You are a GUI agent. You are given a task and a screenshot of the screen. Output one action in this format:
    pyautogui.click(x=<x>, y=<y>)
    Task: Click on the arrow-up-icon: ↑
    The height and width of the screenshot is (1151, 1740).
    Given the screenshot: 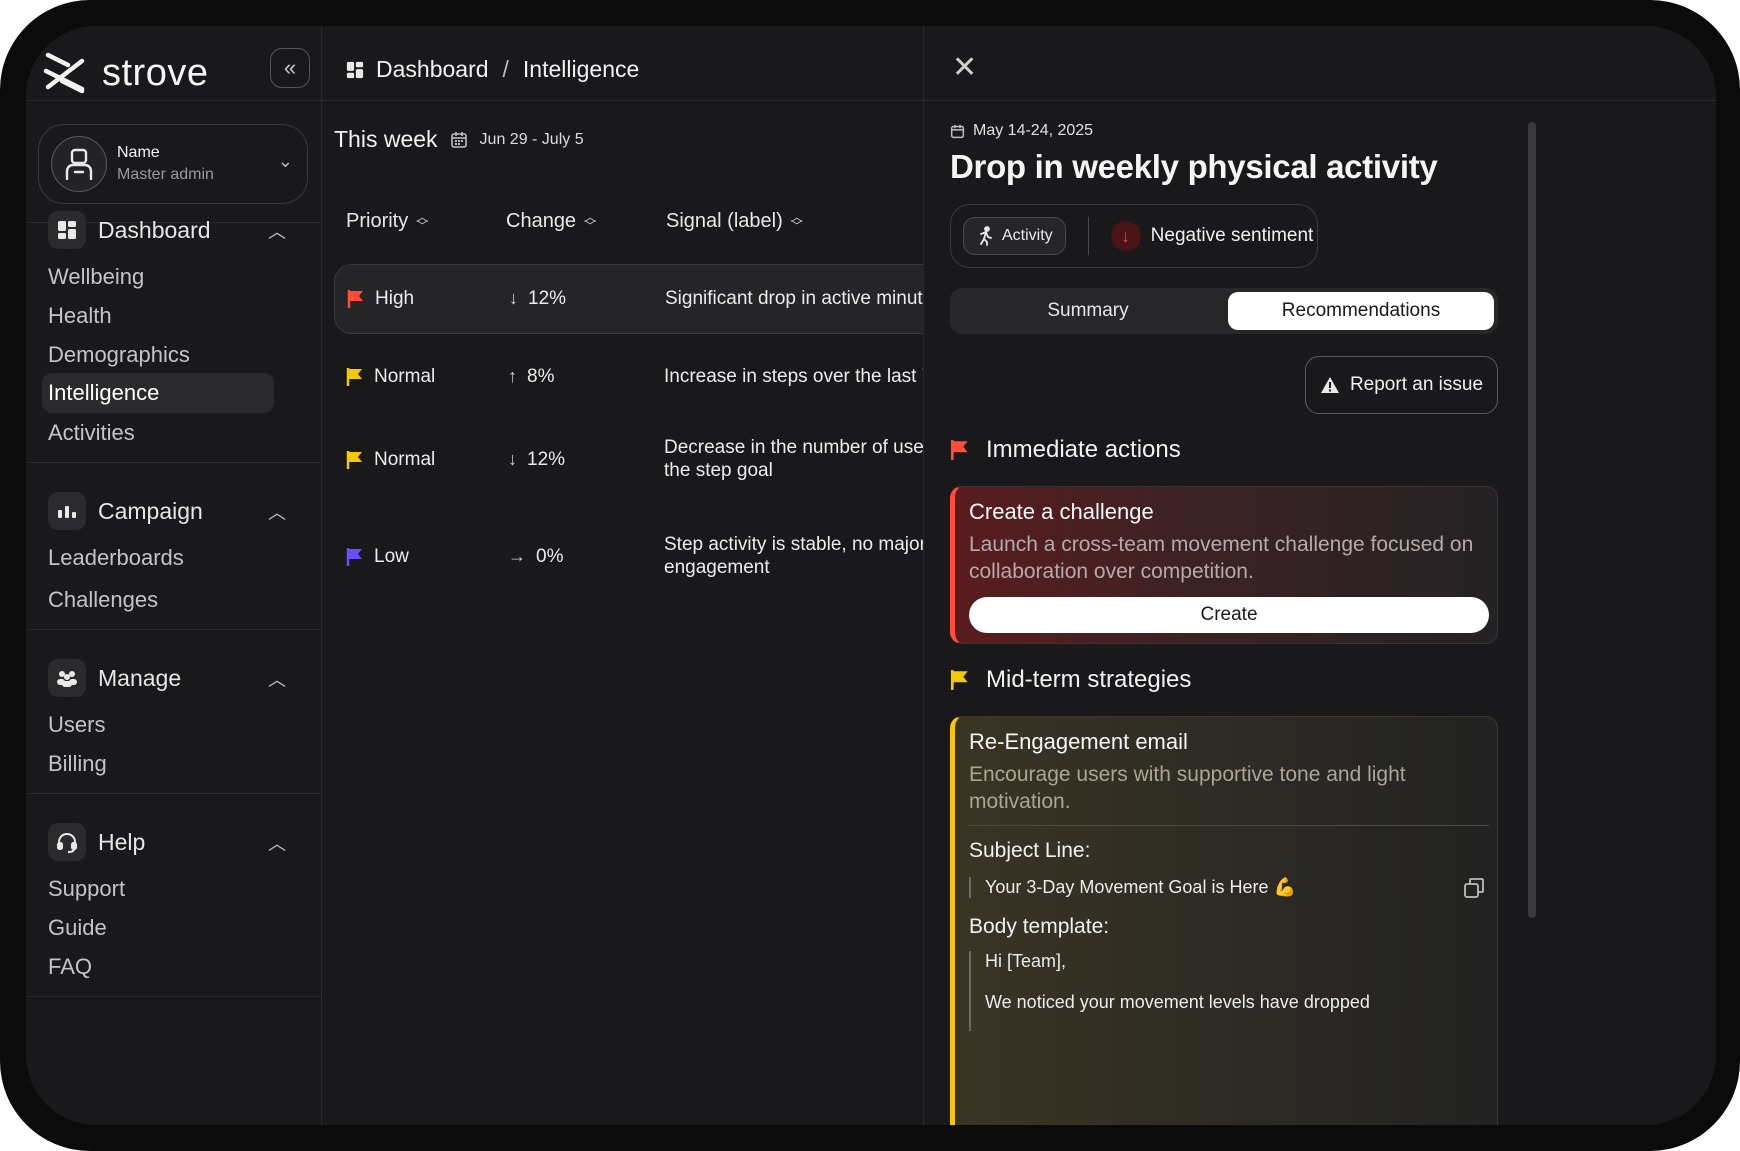 What is the action you would take?
    pyautogui.click(x=512, y=376)
    